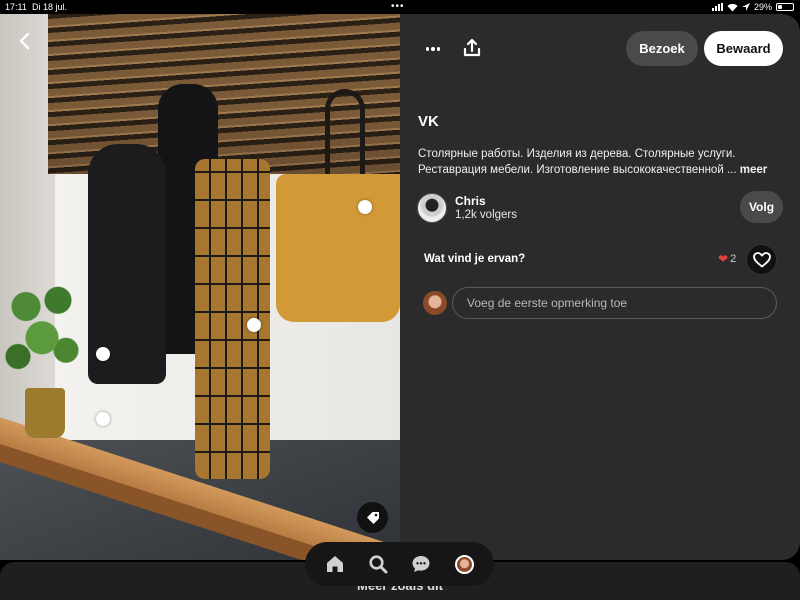 This screenshot has height=600, width=800. I want to click on more-options-button, so click(433, 49).